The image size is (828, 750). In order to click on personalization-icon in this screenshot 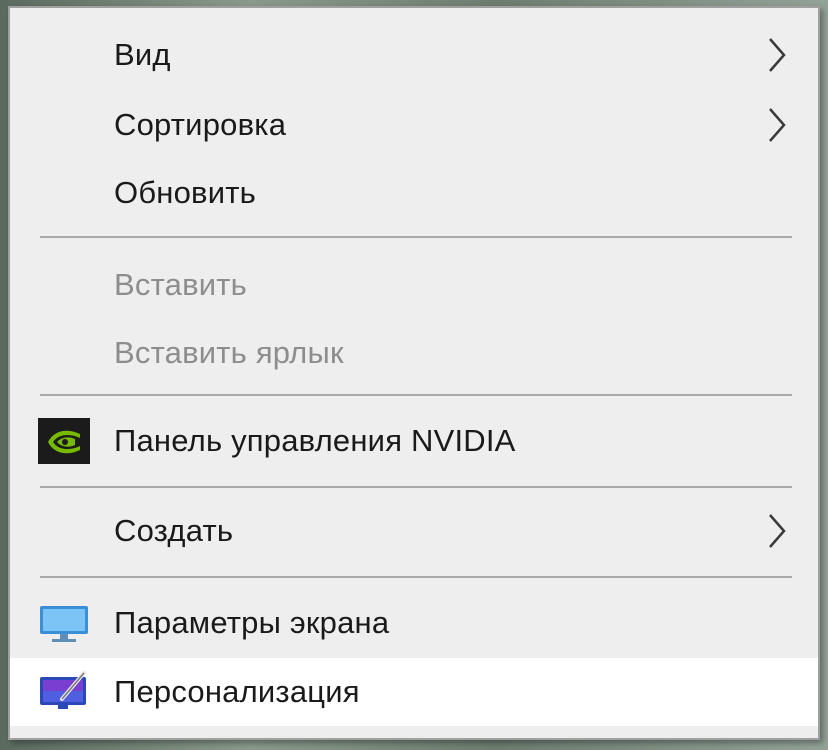, I will do `click(63, 690)`.